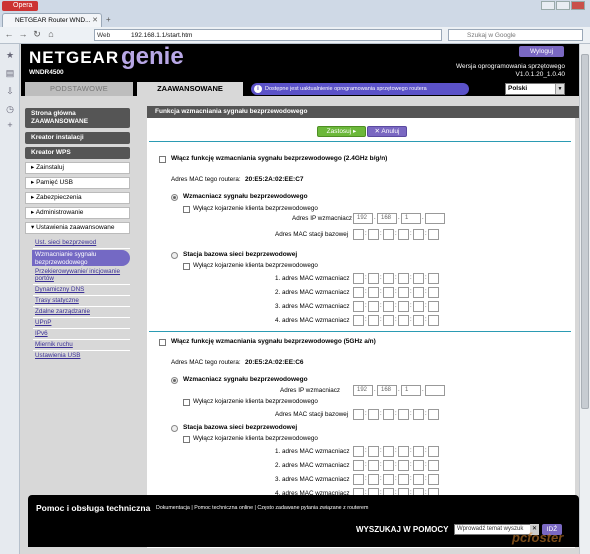 This screenshot has width=590, height=554. What do you see at coordinates (10, 91) in the screenshot?
I see `downloads-icon: ⇩` at bounding box center [10, 91].